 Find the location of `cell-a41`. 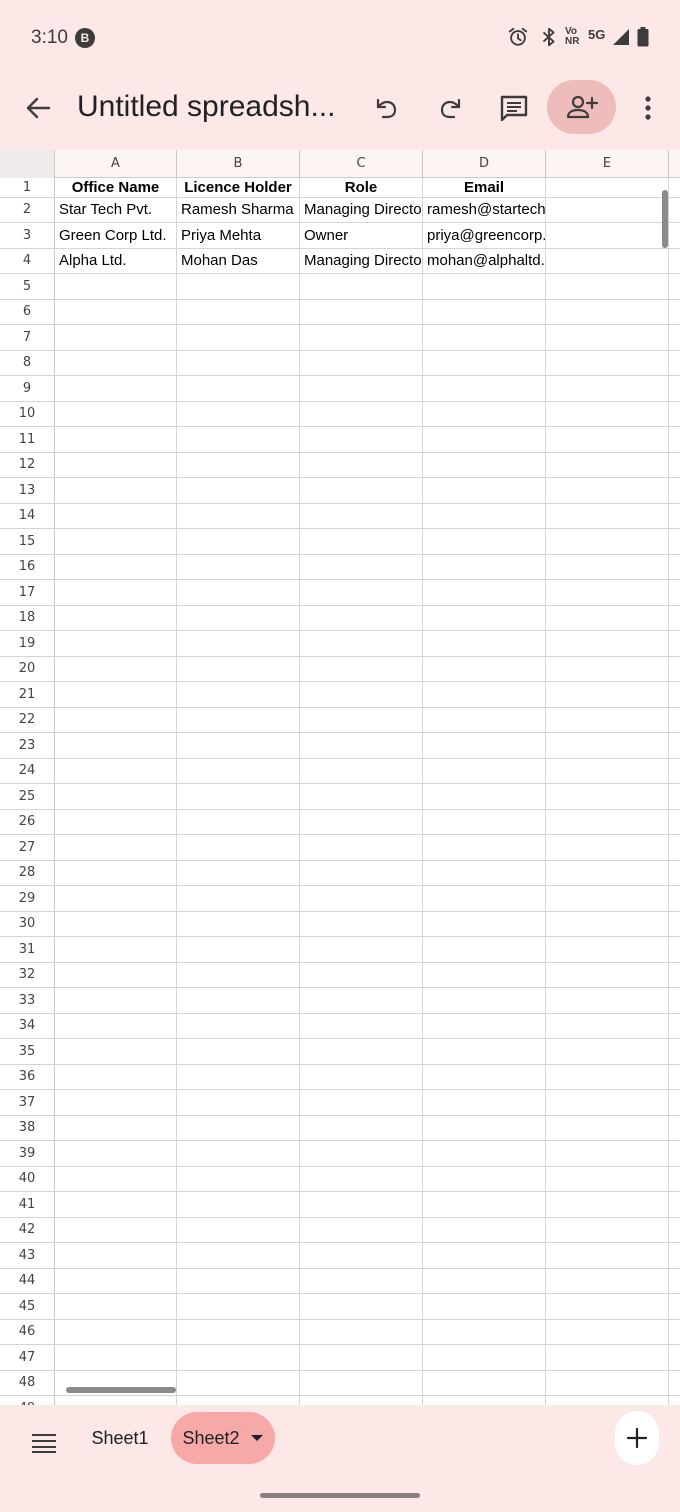

cell-a41 is located at coordinates (116, 1204).